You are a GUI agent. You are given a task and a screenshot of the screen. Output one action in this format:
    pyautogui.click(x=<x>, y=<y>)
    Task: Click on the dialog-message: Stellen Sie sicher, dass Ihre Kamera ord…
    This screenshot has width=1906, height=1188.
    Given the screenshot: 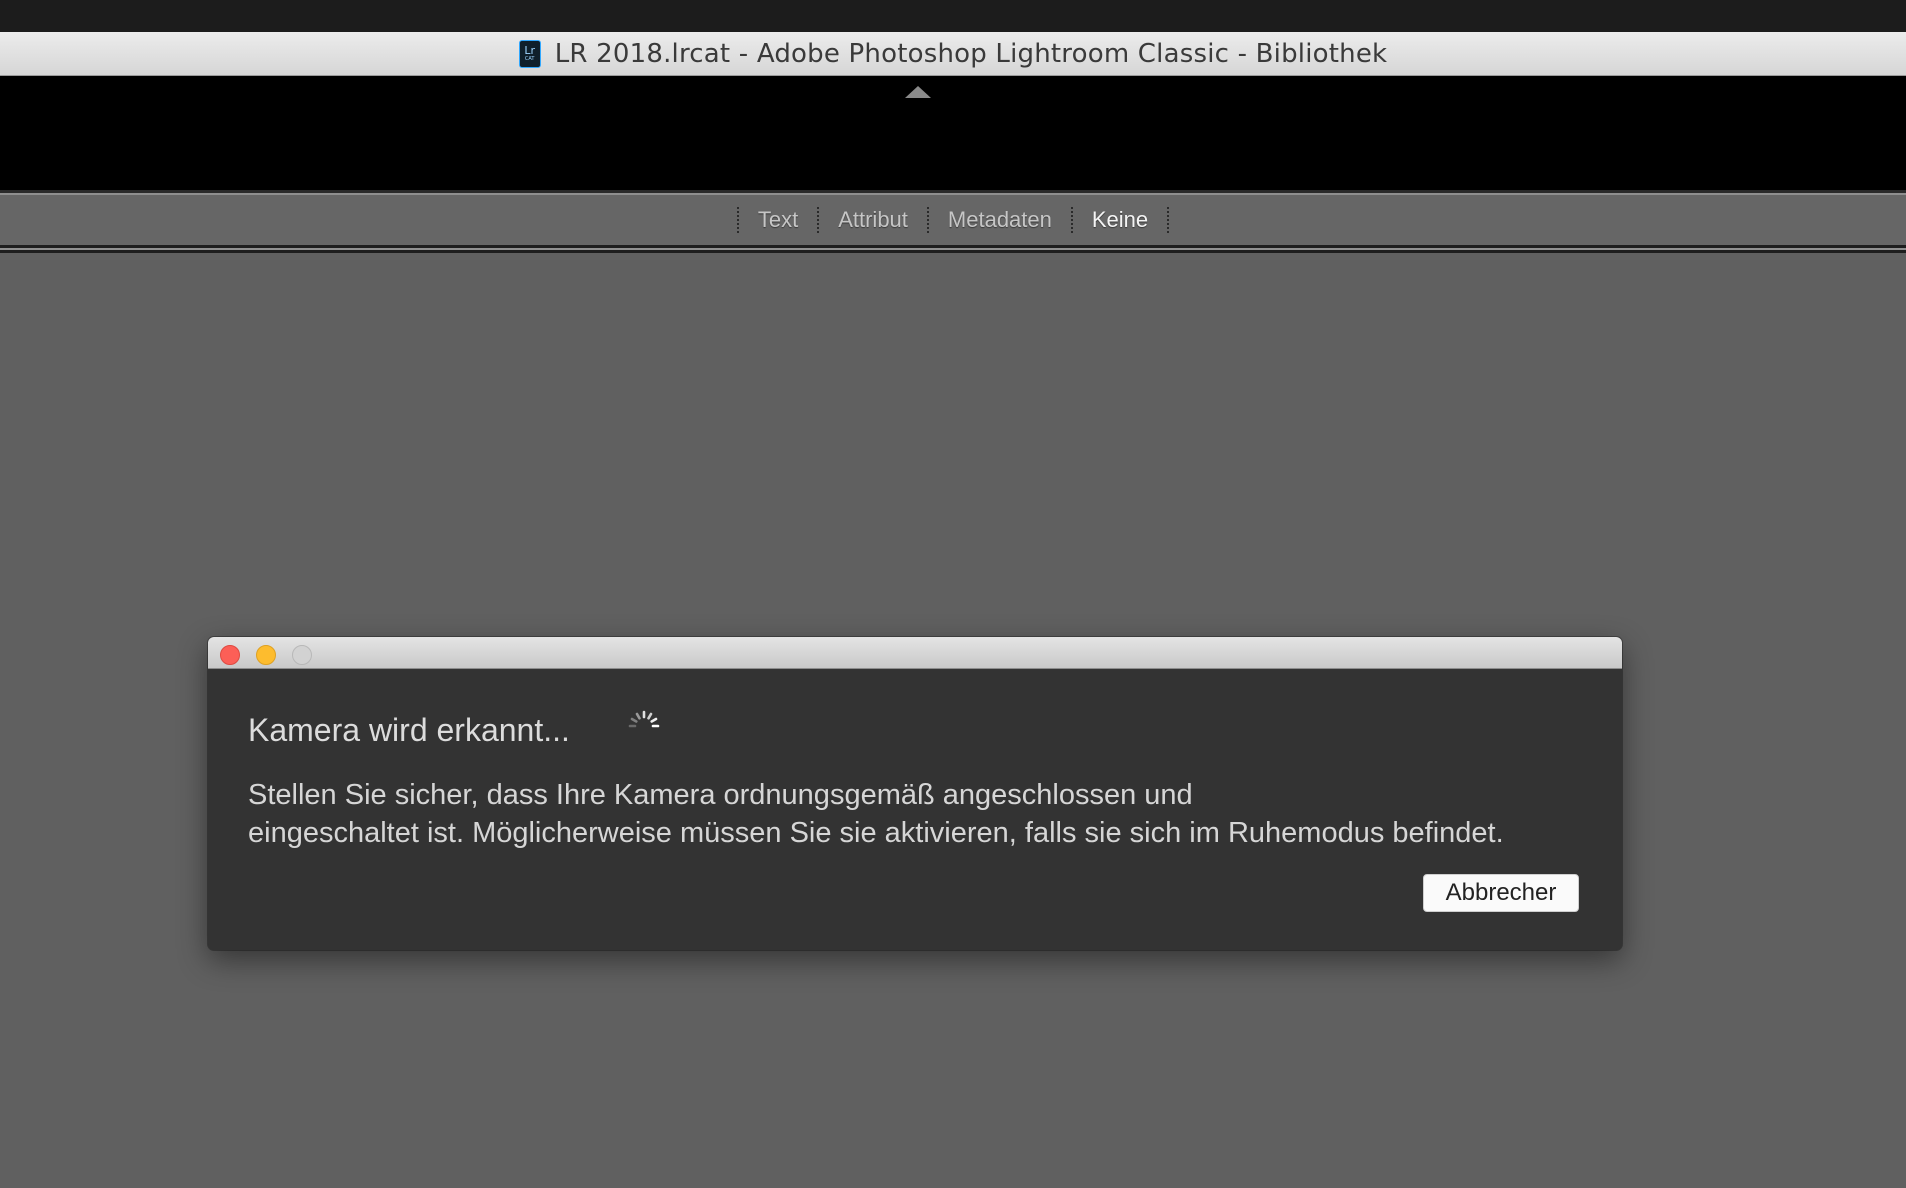 What is the action you would take?
    pyautogui.click(x=928, y=814)
    